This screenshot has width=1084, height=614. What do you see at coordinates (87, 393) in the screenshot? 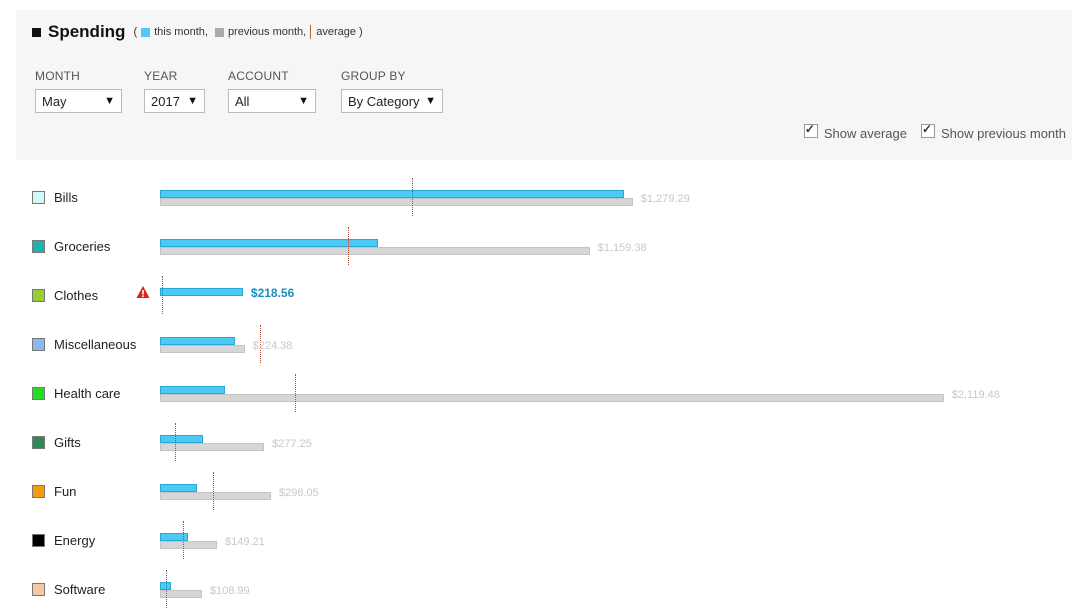
I see `category-label: Health care` at bounding box center [87, 393].